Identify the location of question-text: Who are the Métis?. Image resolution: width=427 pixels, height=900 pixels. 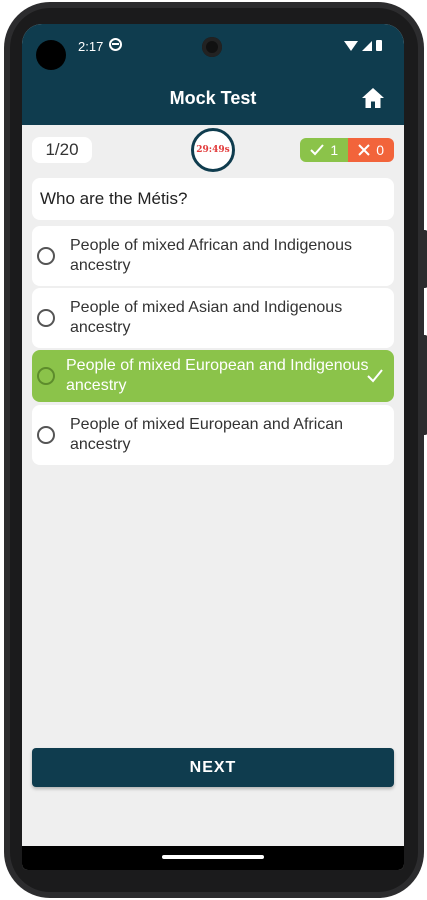
(213, 199).